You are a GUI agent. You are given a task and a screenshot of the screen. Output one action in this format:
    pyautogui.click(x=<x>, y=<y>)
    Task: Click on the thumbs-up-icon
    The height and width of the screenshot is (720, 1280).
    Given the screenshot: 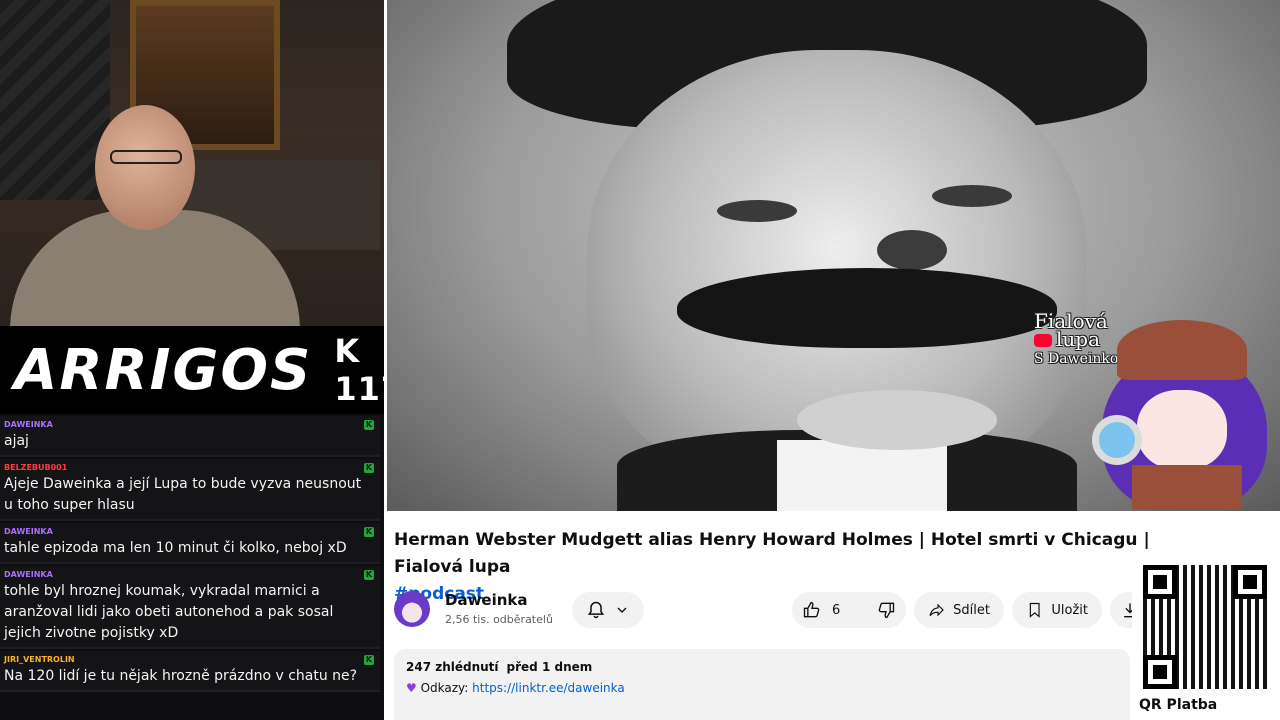 What is the action you would take?
    pyautogui.click(x=811, y=609)
    